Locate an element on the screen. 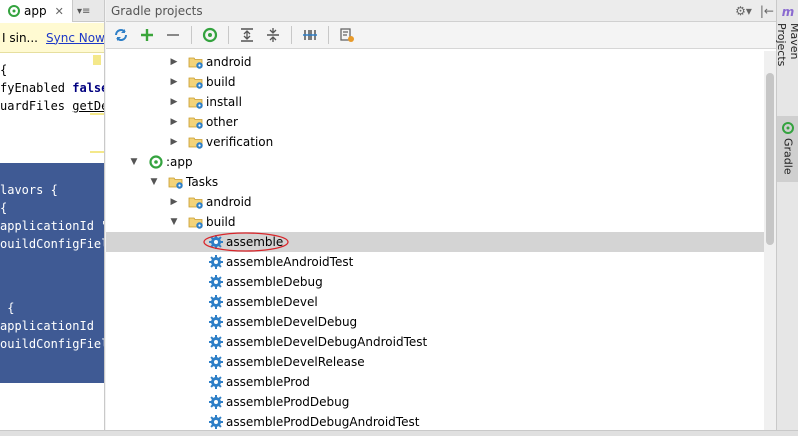 This screenshot has width=798, height=436. sync-now-link: Sync Now is located at coordinates (75, 38).